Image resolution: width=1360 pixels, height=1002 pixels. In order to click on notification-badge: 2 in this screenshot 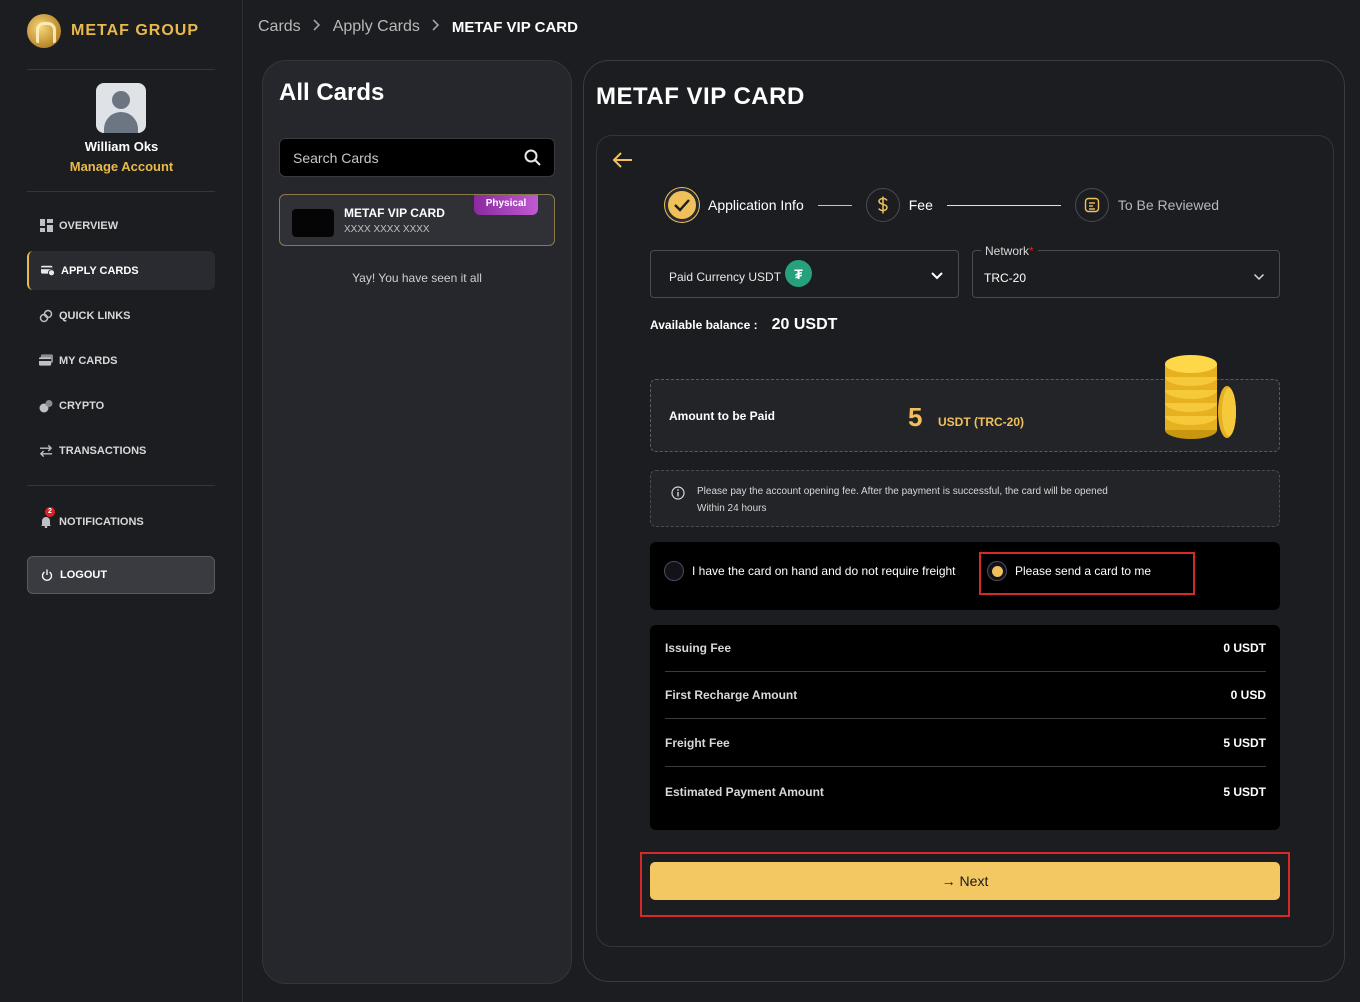, I will do `click(50, 512)`.